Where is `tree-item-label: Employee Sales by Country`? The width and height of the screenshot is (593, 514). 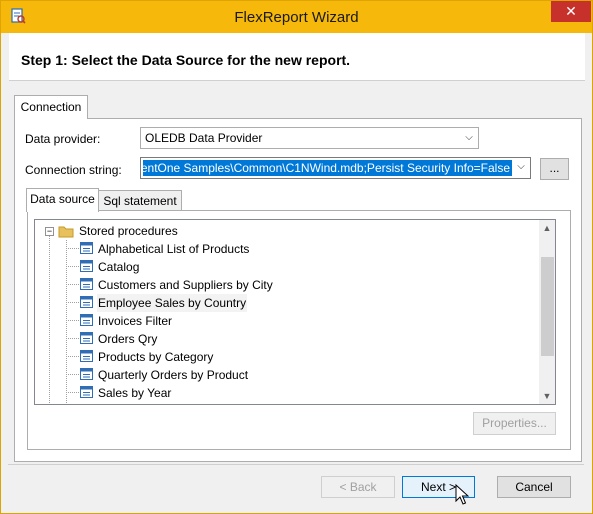 tree-item-label: Employee Sales by Country is located at coordinates (172, 303).